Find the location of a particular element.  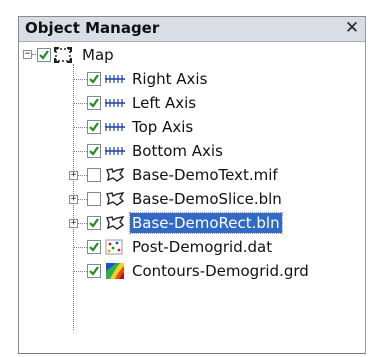

contour-map-icon is located at coordinates (115, 271).